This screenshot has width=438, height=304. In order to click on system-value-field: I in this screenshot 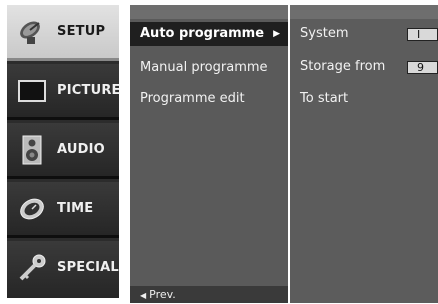, I will do `click(422, 34)`.